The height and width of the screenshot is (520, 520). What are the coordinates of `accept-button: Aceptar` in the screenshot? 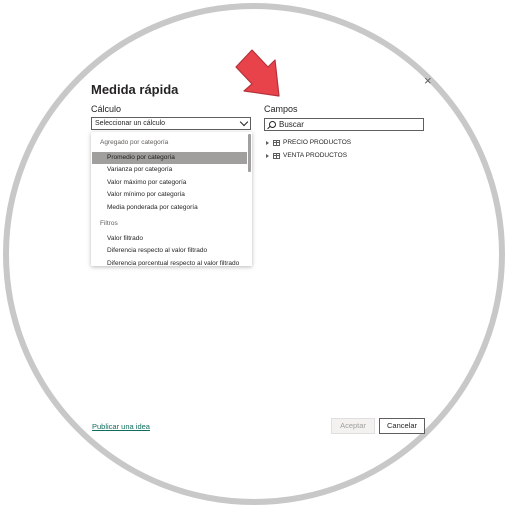 It's located at (353, 426).